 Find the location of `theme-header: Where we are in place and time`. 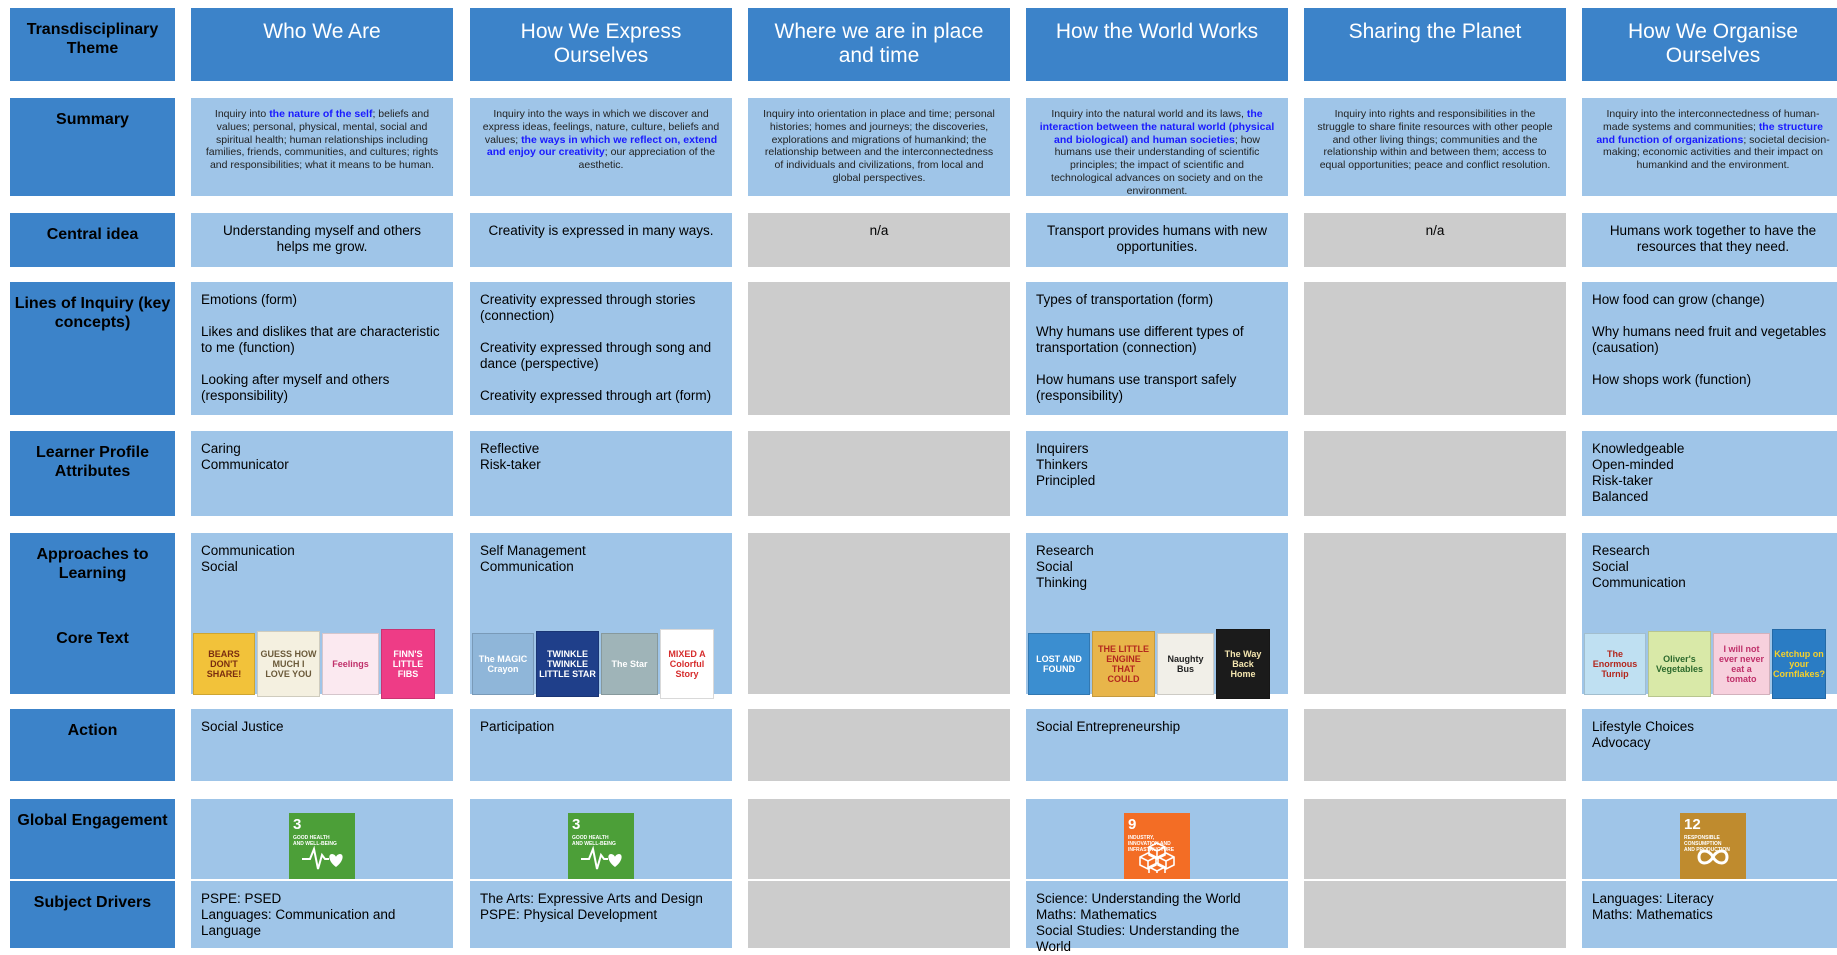

theme-header: Where we are in place and time is located at coordinates (879, 44).